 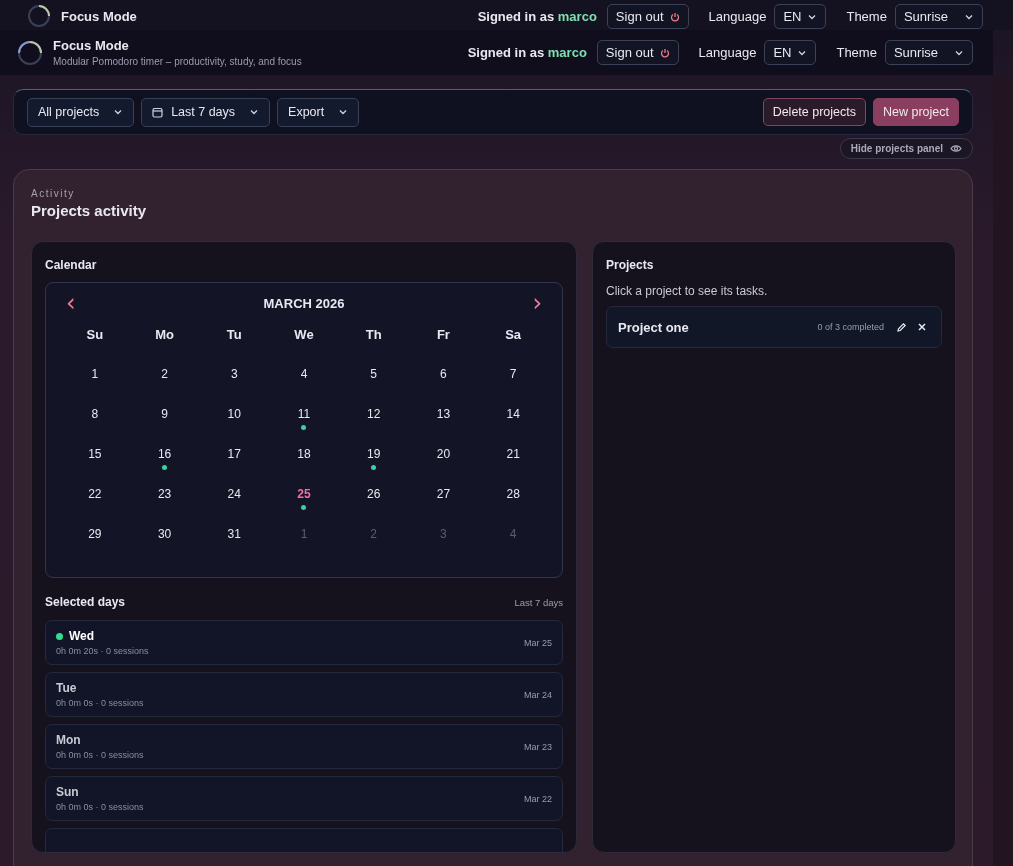 What do you see at coordinates (304, 335) in the screenshot?
I see `weekday-label: We` at bounding box center [304, 335].